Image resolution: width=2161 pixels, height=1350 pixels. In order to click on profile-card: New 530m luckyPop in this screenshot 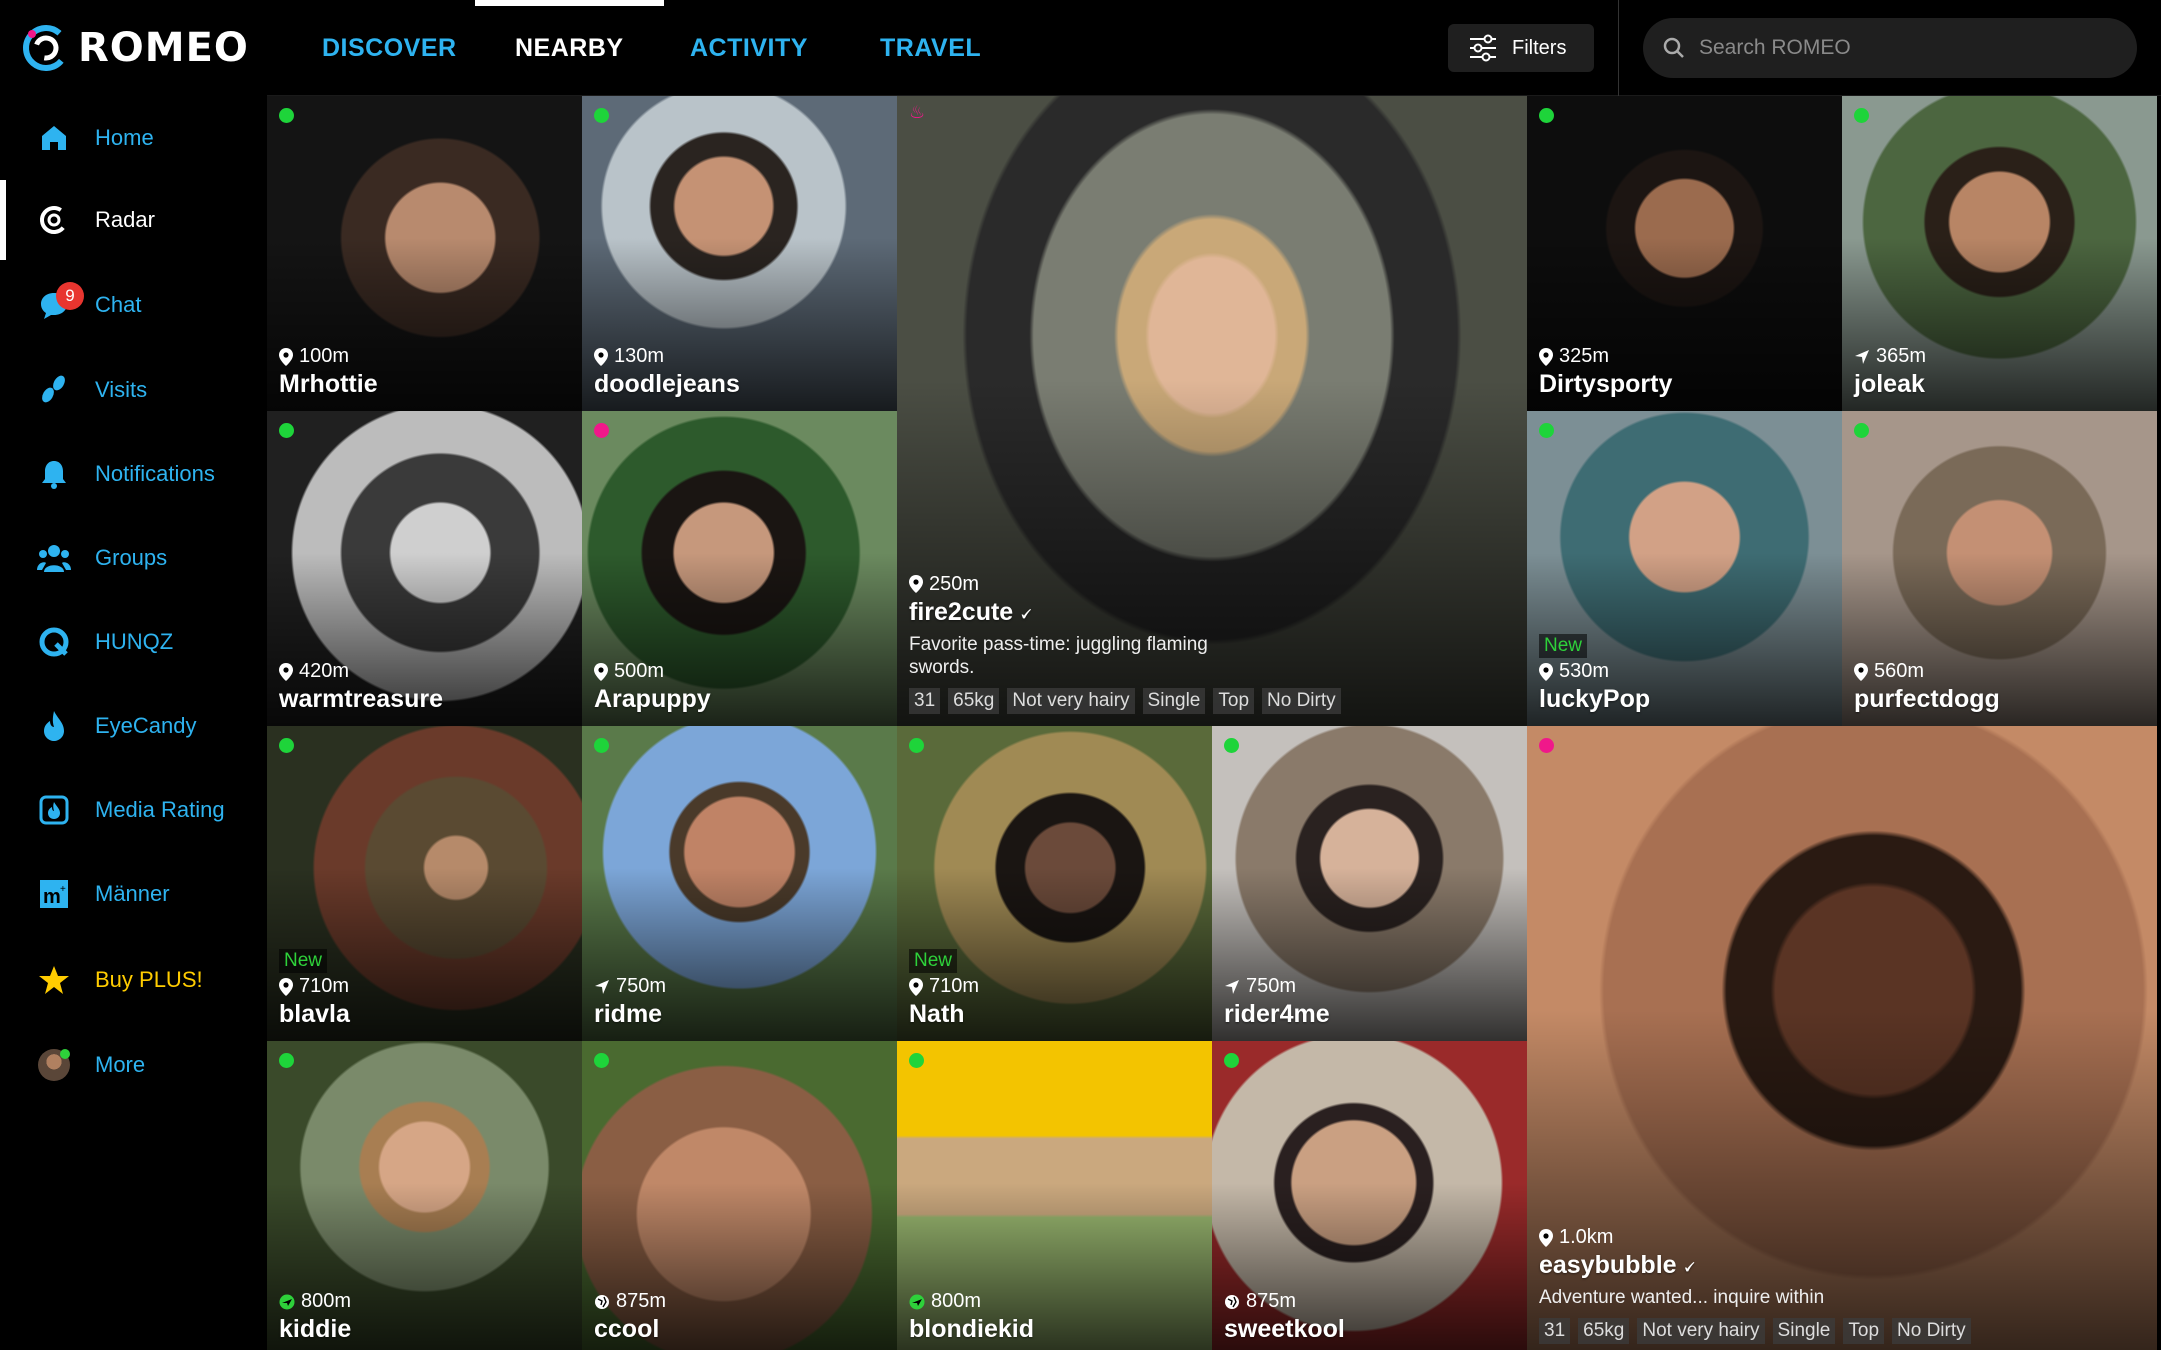, I will do `click(1684, 568)`.